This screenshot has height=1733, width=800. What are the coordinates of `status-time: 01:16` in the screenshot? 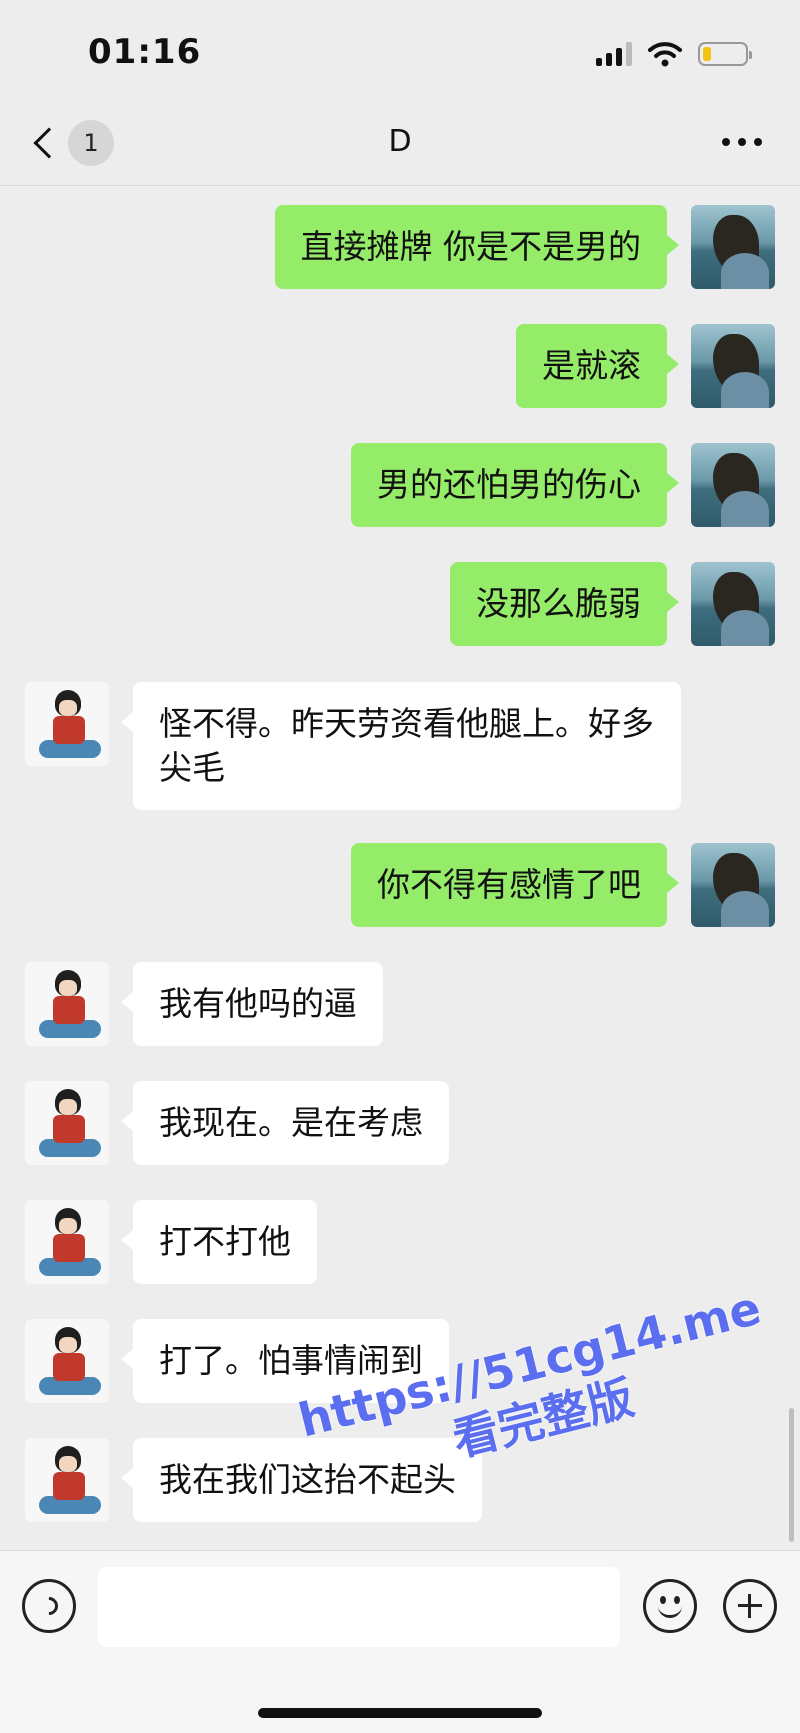 It's located at (145, 52).